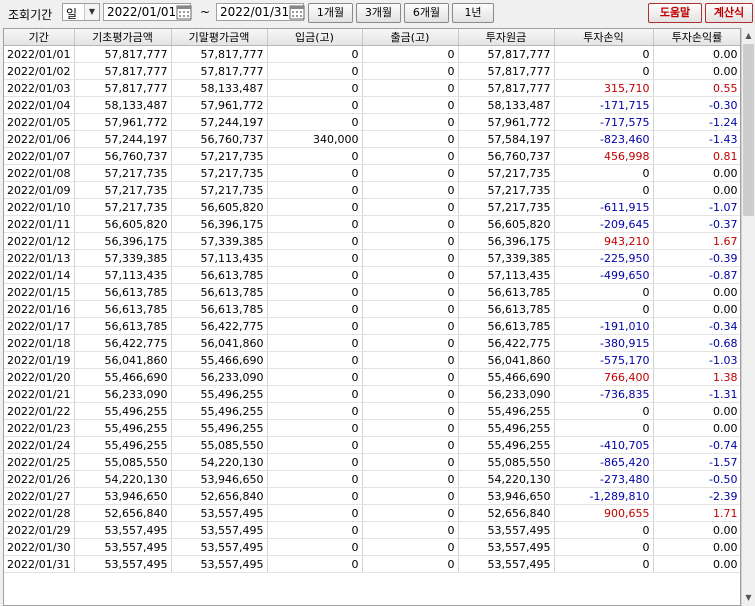  Describe the element at coordinates (748, 317) in the screenshot. I see `vertical-scrollbar: ▲ ▼` at that location.